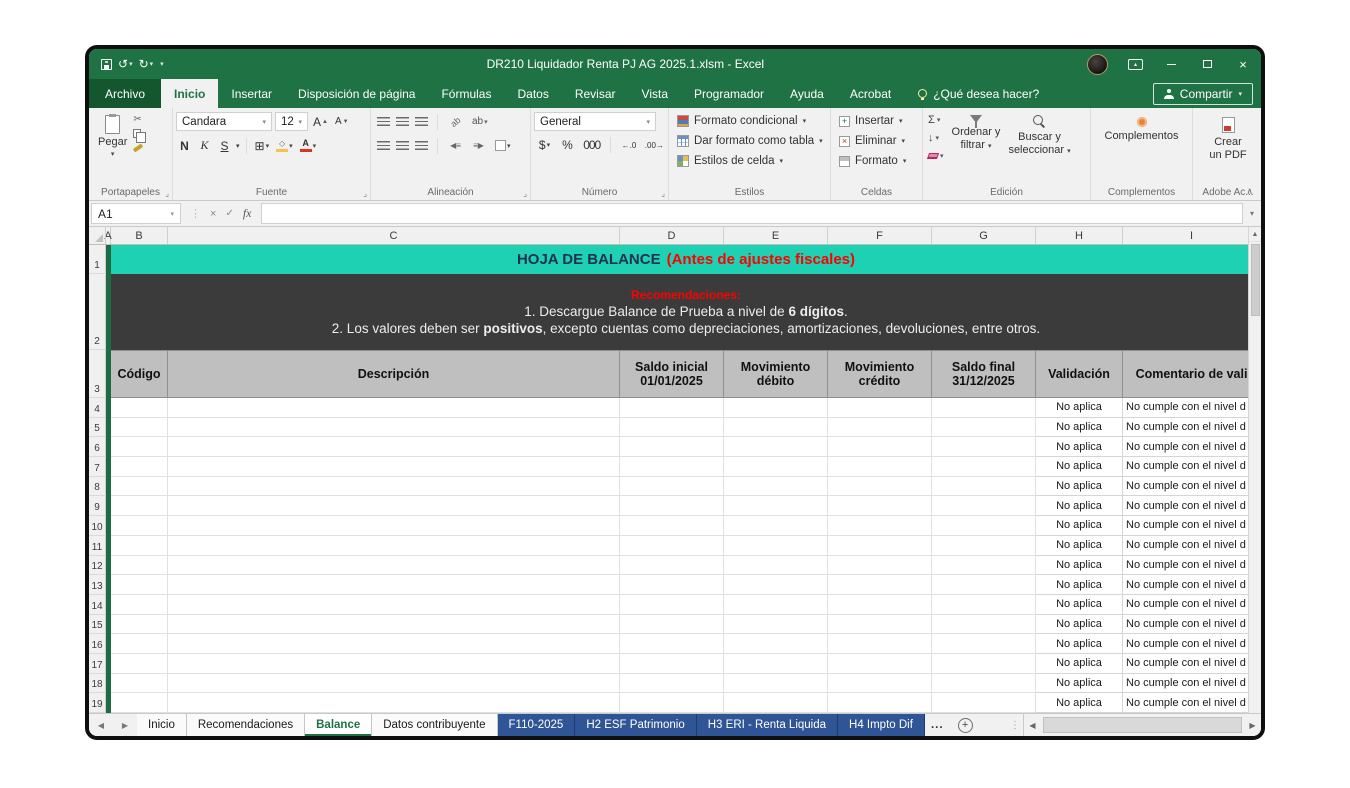 Image resolution: width=1350 pixels, height=788 pixels. What do you see at coordinates (455, 121) in the screenshot?
I see `orientation-icon: ab` at bounding box center [455, 121].